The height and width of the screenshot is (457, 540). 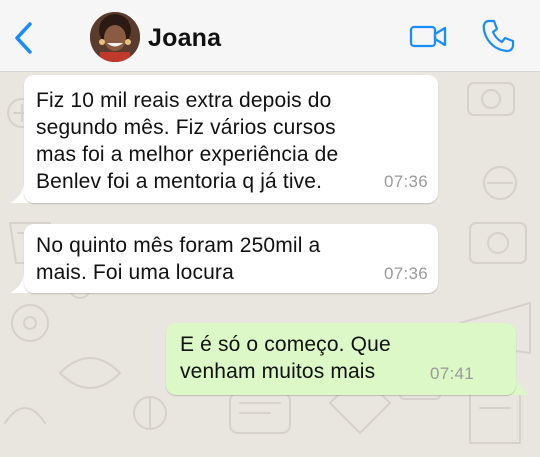 I want to click on video-camera-icon, so click(x=428, y=36).